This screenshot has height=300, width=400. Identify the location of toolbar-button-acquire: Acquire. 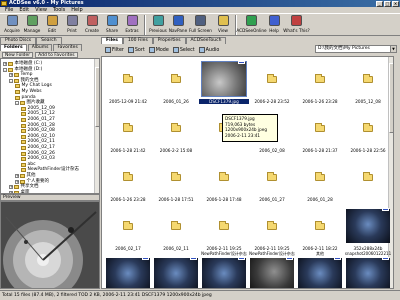
(12, 25).